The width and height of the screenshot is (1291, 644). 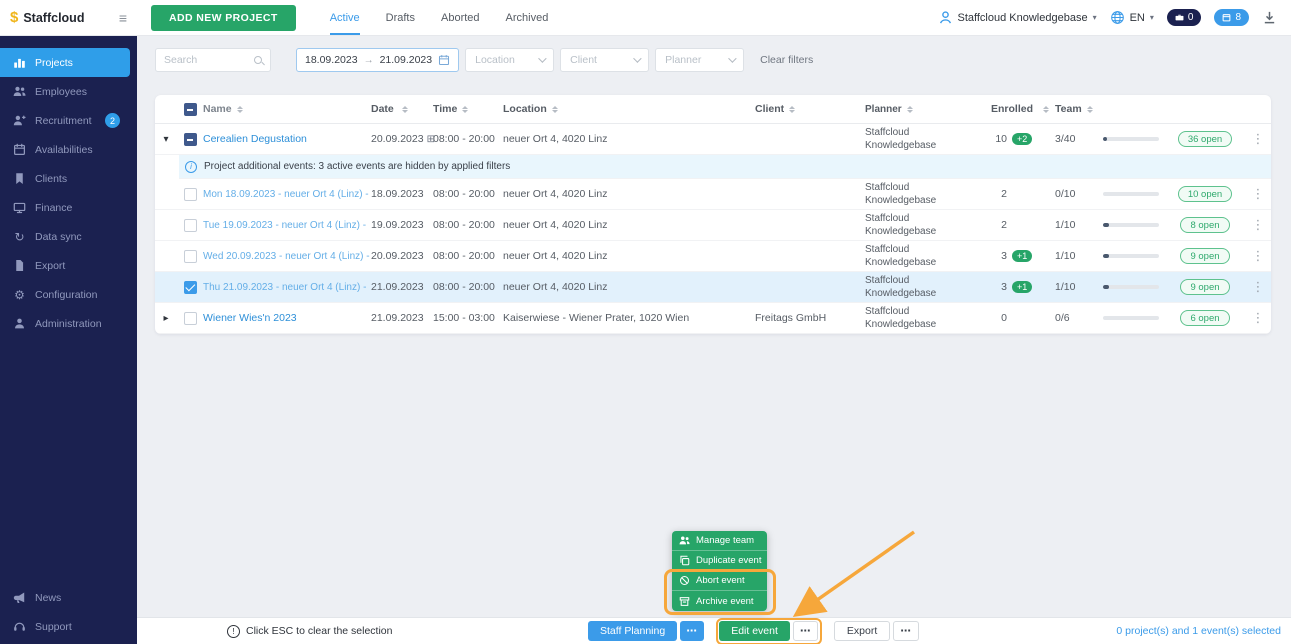 I want to click on sidebar-item-export: Export, so click(x=65, y=265).